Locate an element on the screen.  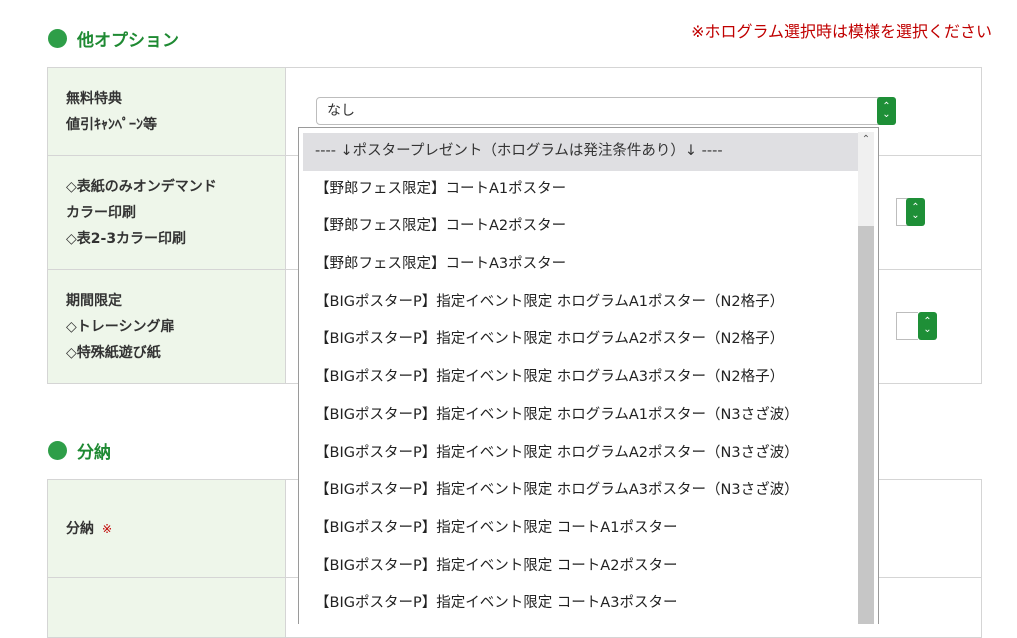
dropdown-option: 【野郎フェス限定】コートA2ポスター is located at coordinates (580, 227).